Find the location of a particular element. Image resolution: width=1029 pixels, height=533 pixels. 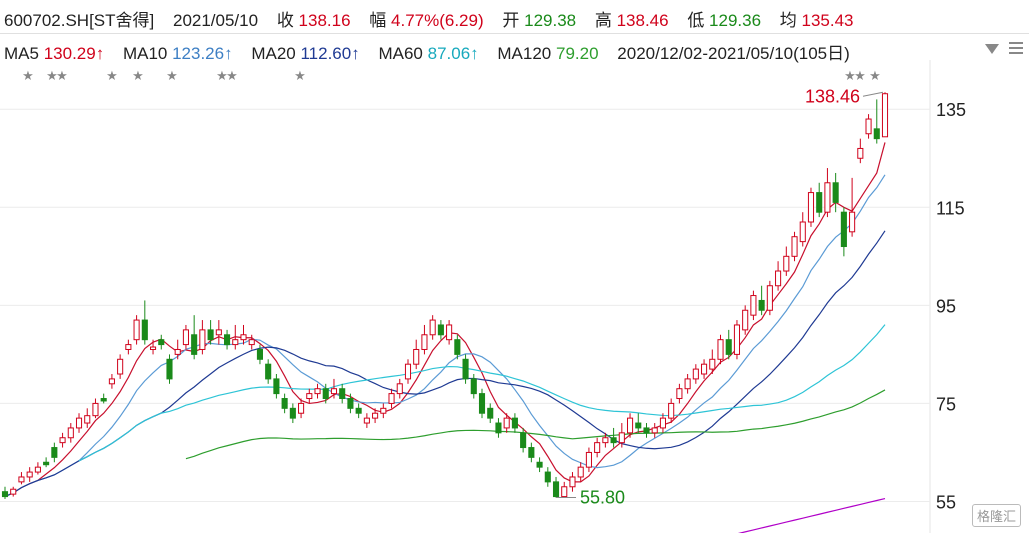

stock-code: 600702.SH[ST舍得] is located at coordinates (79, 20).